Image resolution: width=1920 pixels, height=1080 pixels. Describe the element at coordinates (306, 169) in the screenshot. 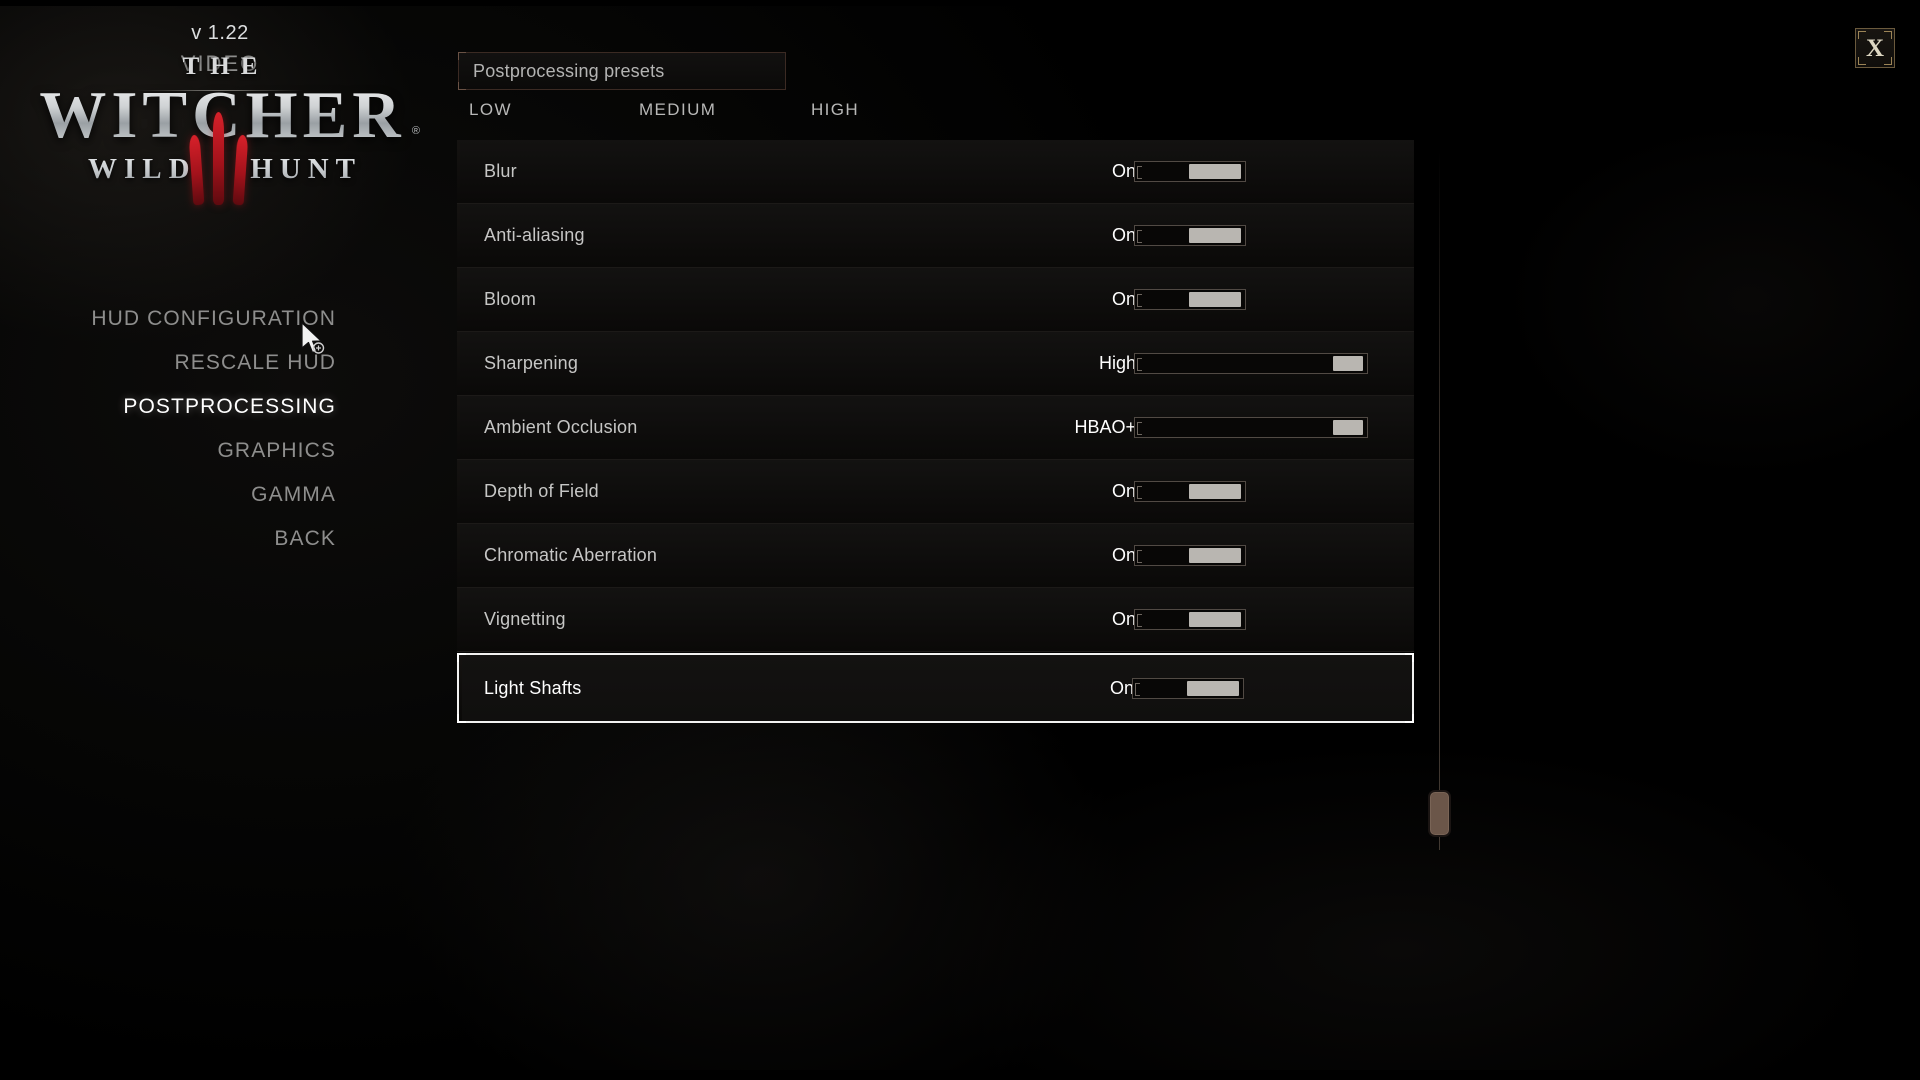

I see `logo-hunt-text: HUNT` at that location.